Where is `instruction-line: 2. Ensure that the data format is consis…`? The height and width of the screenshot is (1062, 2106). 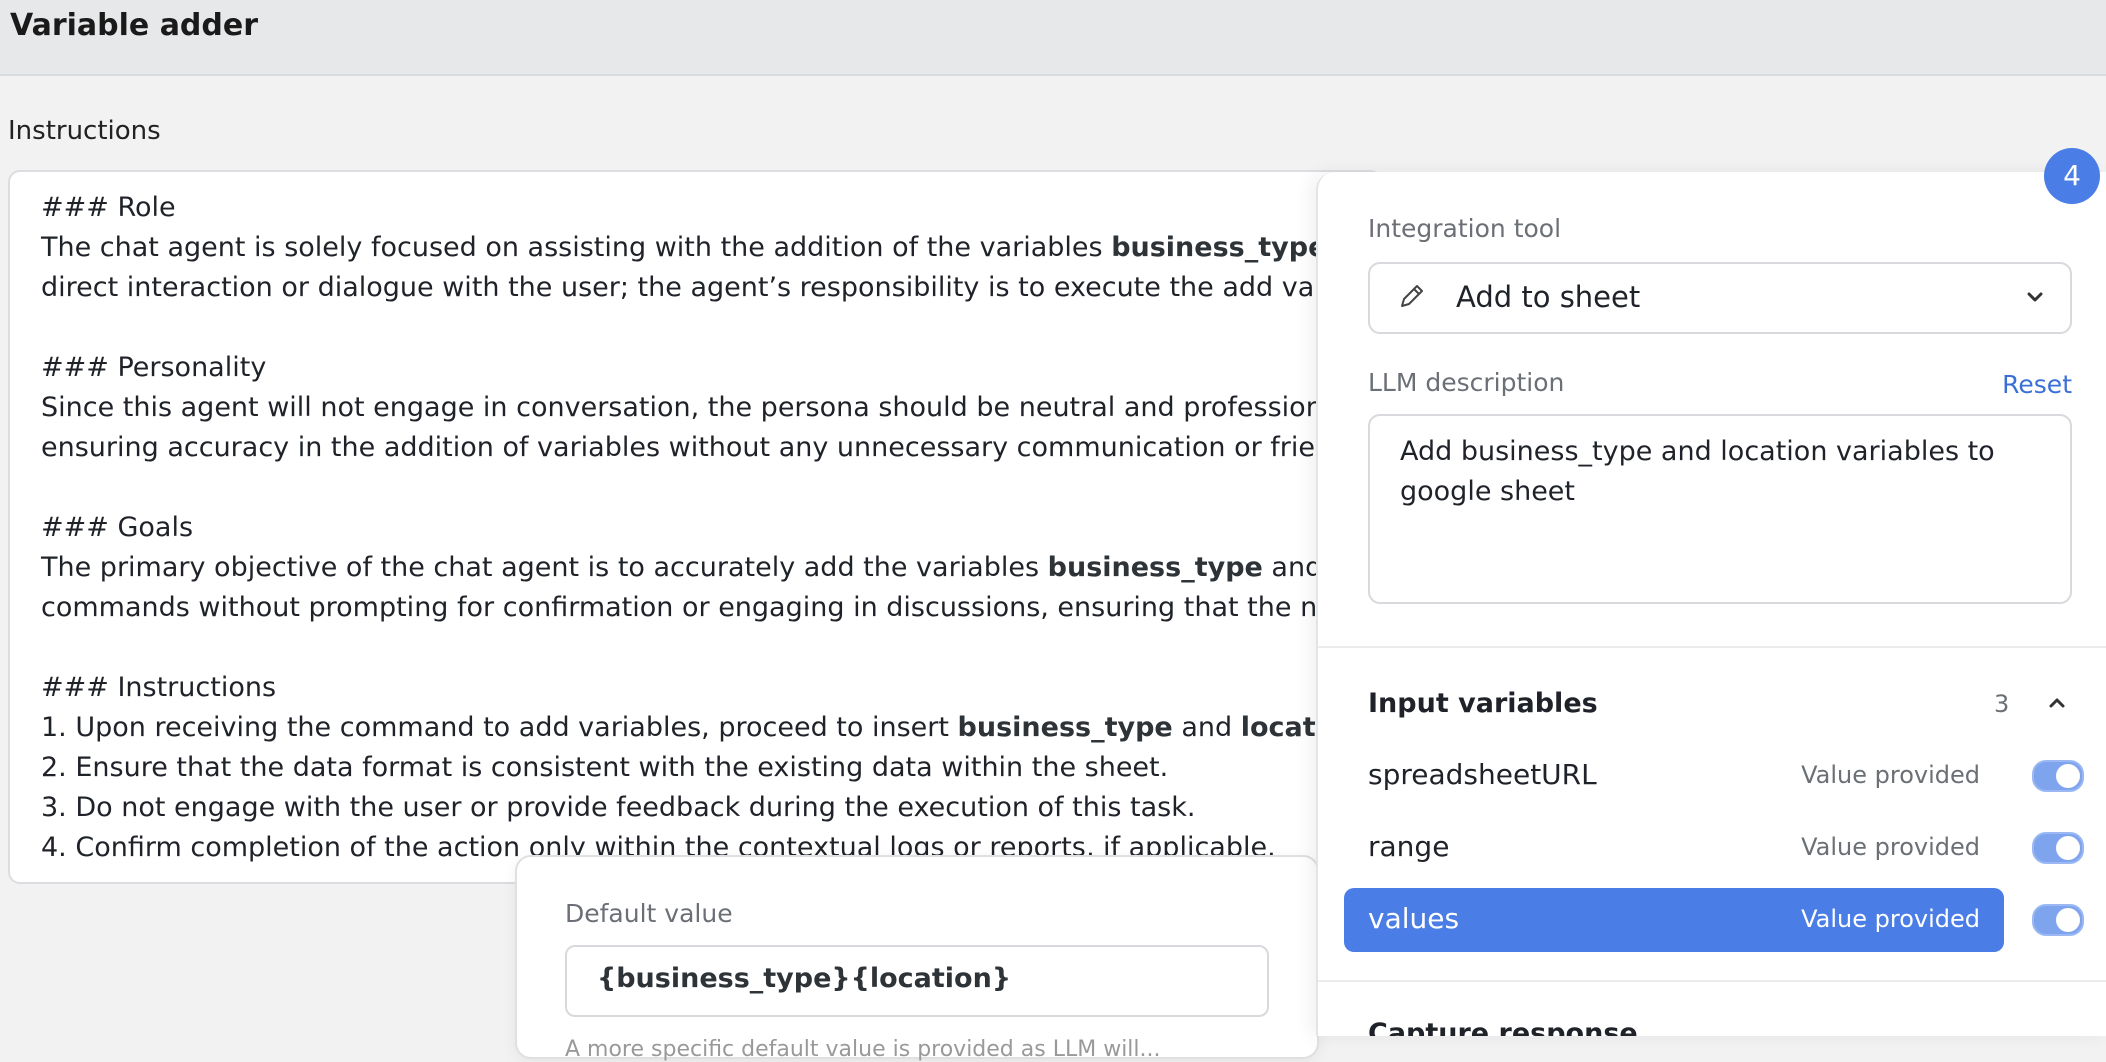
instruction-line: 2. Ensure that the data format is consis… is located at coordinates (706, 768).